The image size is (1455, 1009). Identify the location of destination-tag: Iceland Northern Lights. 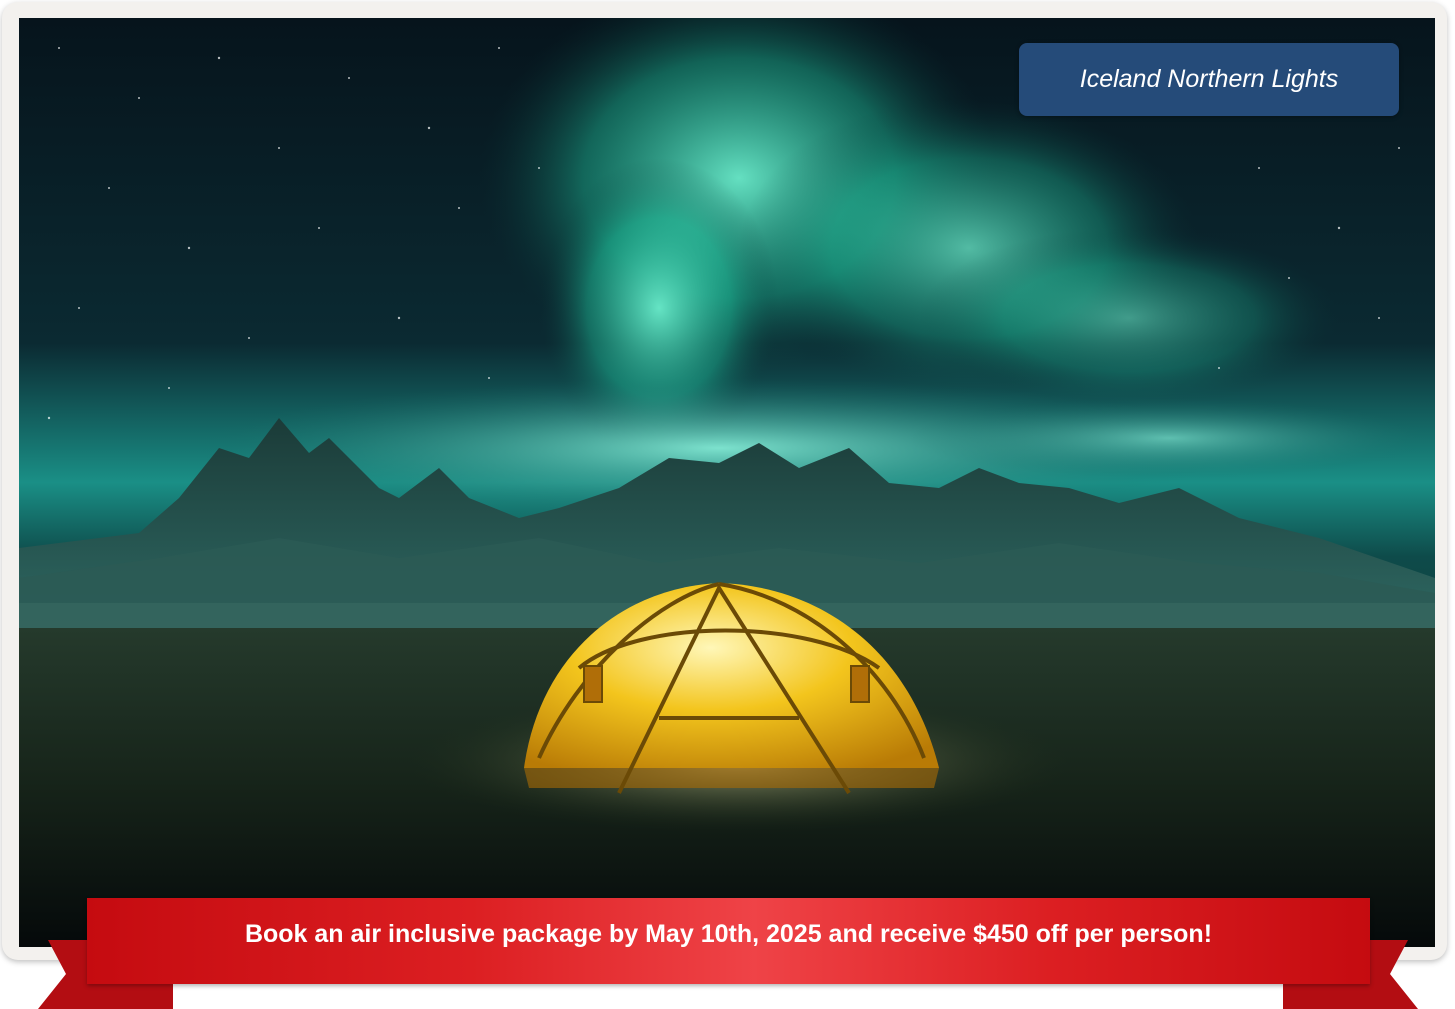
(1209, 79).